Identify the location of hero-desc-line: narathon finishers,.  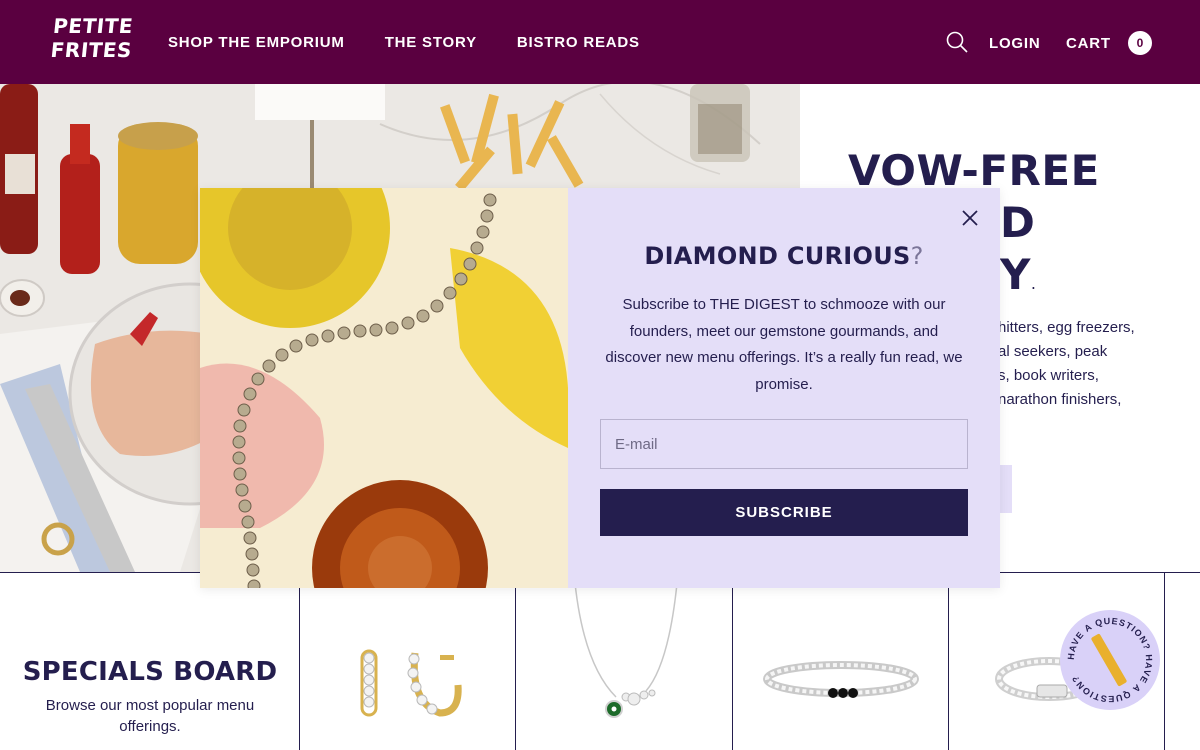
(1060, 399).